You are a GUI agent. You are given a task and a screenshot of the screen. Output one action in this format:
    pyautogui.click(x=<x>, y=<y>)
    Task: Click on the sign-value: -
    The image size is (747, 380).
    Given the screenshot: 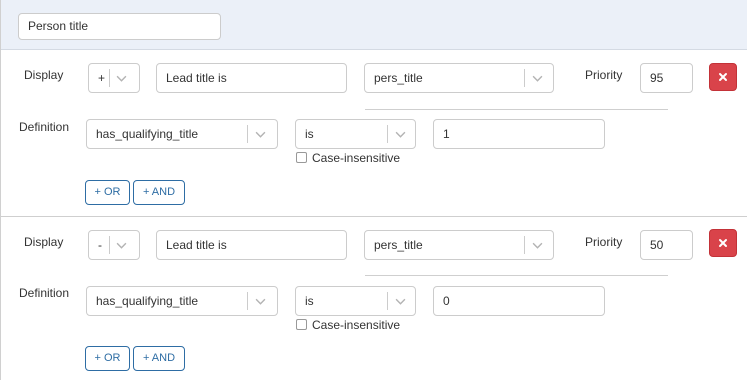 What is the action you would take?
    pyautogui.click(x=100, y=245)
    